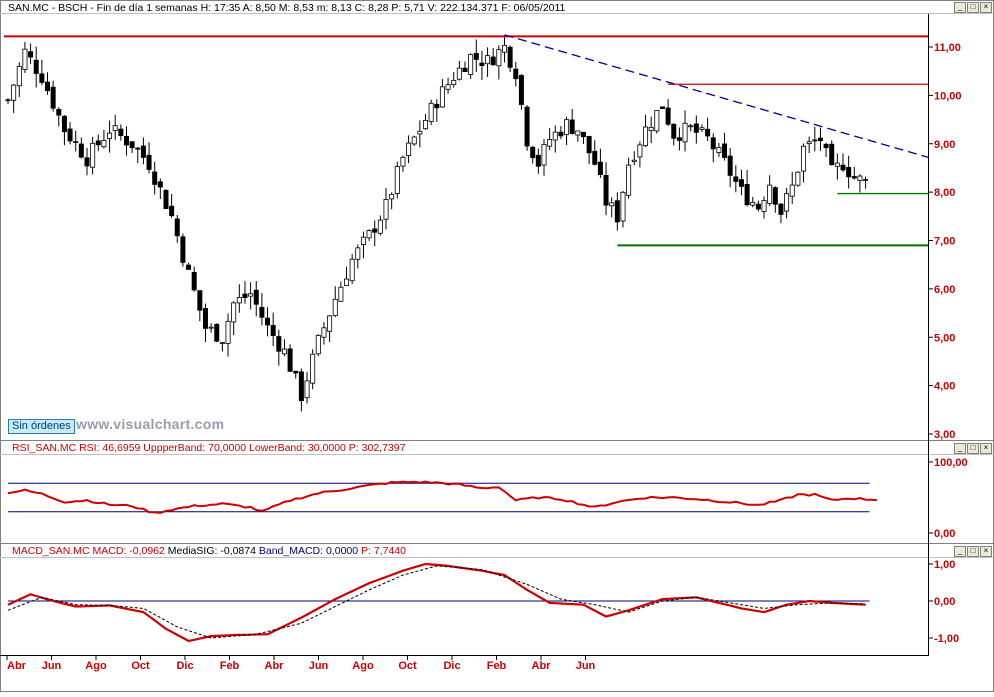  What do you see at coordinates (973, 448) in the screenshot?
I see `rsi-maximize-button: □` at bounding box center [973, 448].